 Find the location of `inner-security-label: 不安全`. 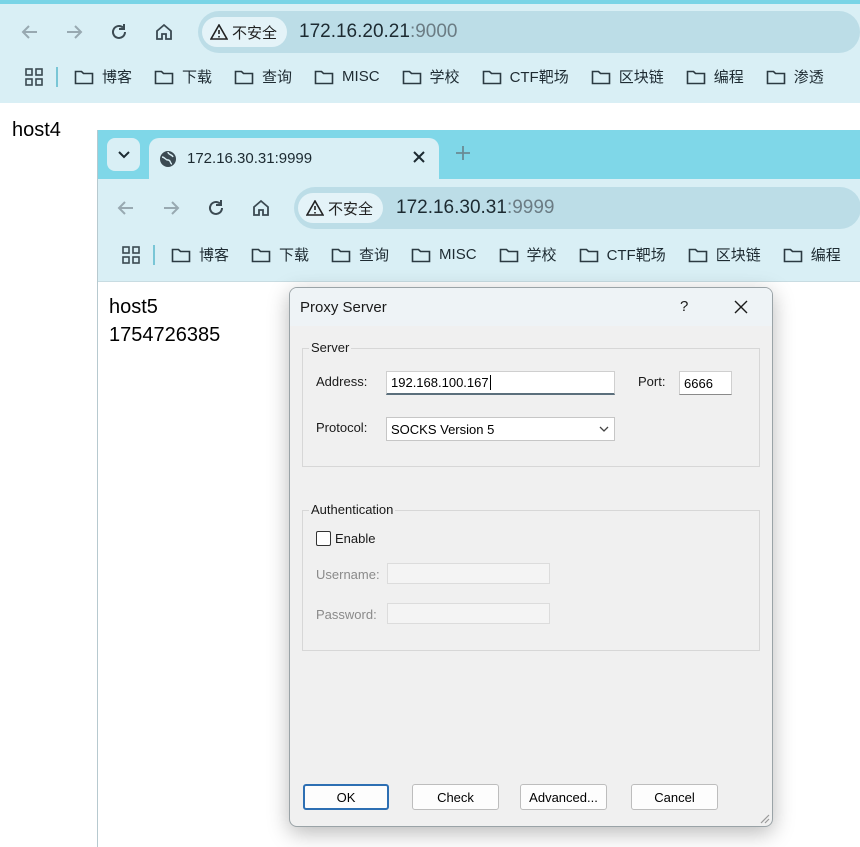

inner-security-label: 不安全 is located at coordinates (351, 209).